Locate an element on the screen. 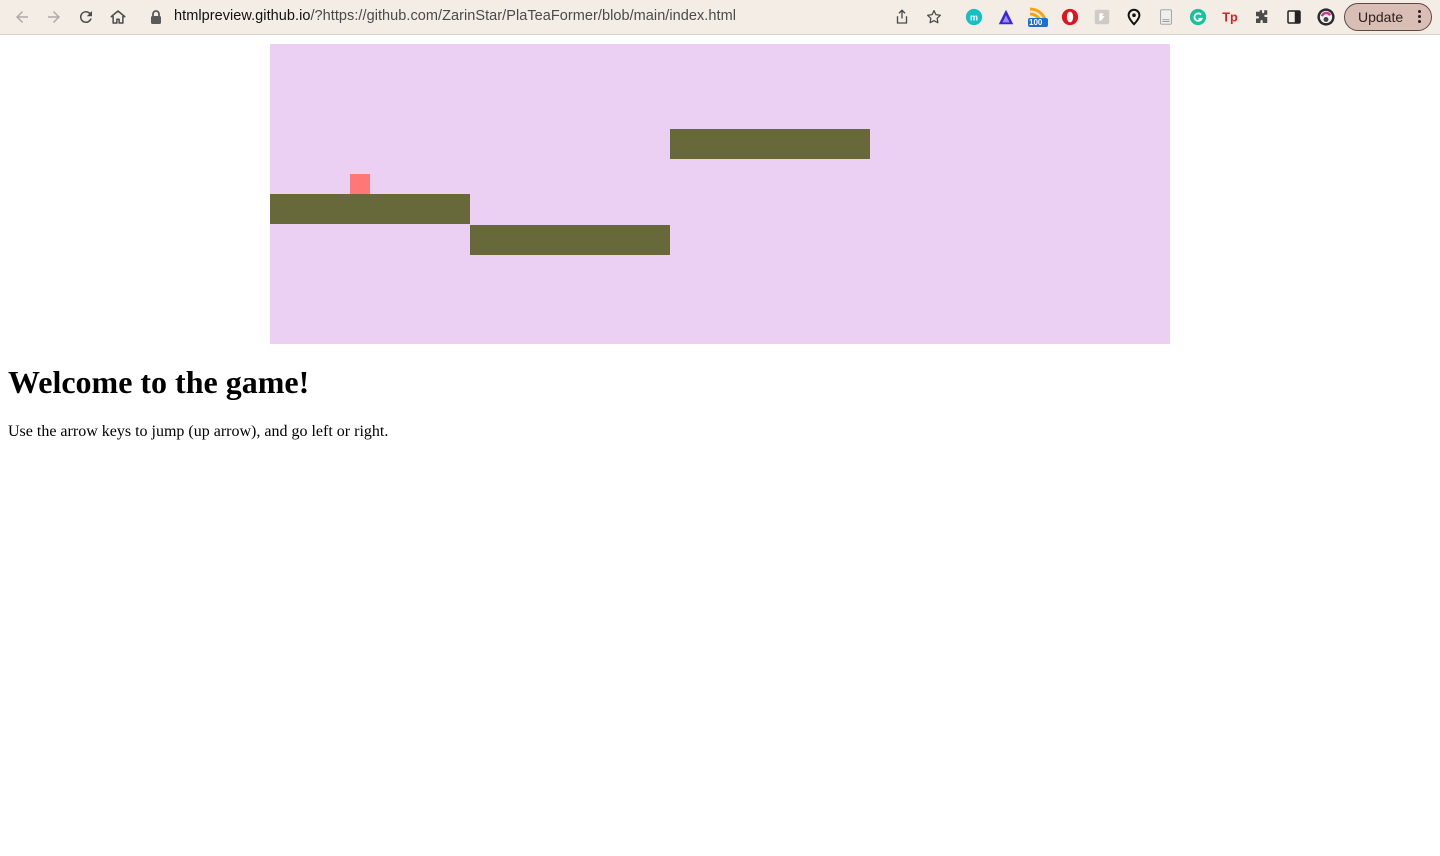 The height and width of the screenshot is (856, 1440). back-icon is located at coordinates (22, 17).